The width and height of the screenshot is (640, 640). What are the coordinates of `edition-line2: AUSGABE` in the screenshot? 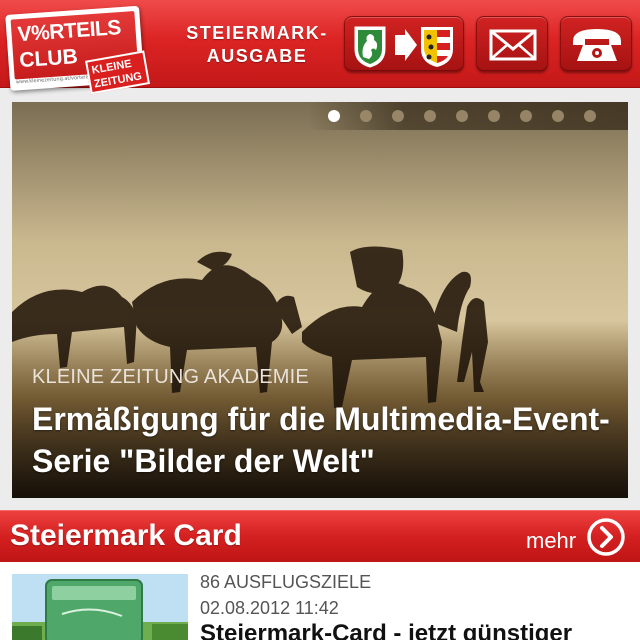 It's located at (257, 56).